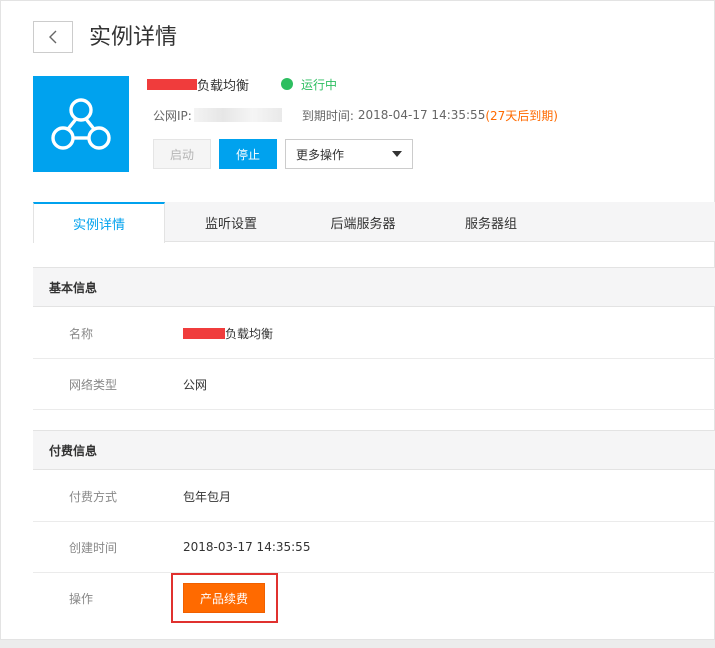 The height and width of the screenshot is (648, 715). I want to click on tab-listener-settings: 监听设置, so click(231, 222).